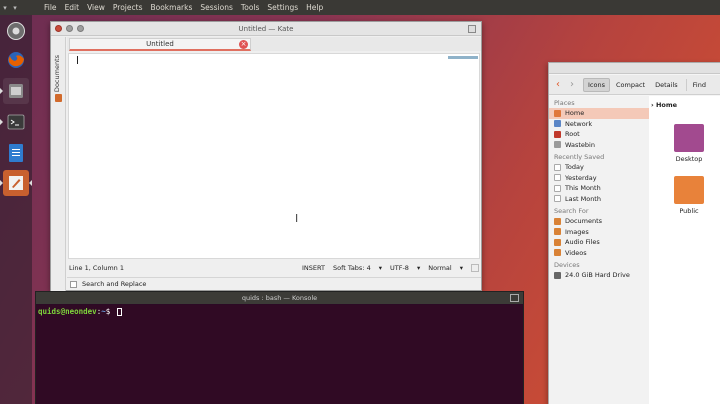 This screenshot has width=720, height=404. Describe the element at coordinates (577, 231) in the screenshot. I see `sidebar-item-label: Images` at that location.